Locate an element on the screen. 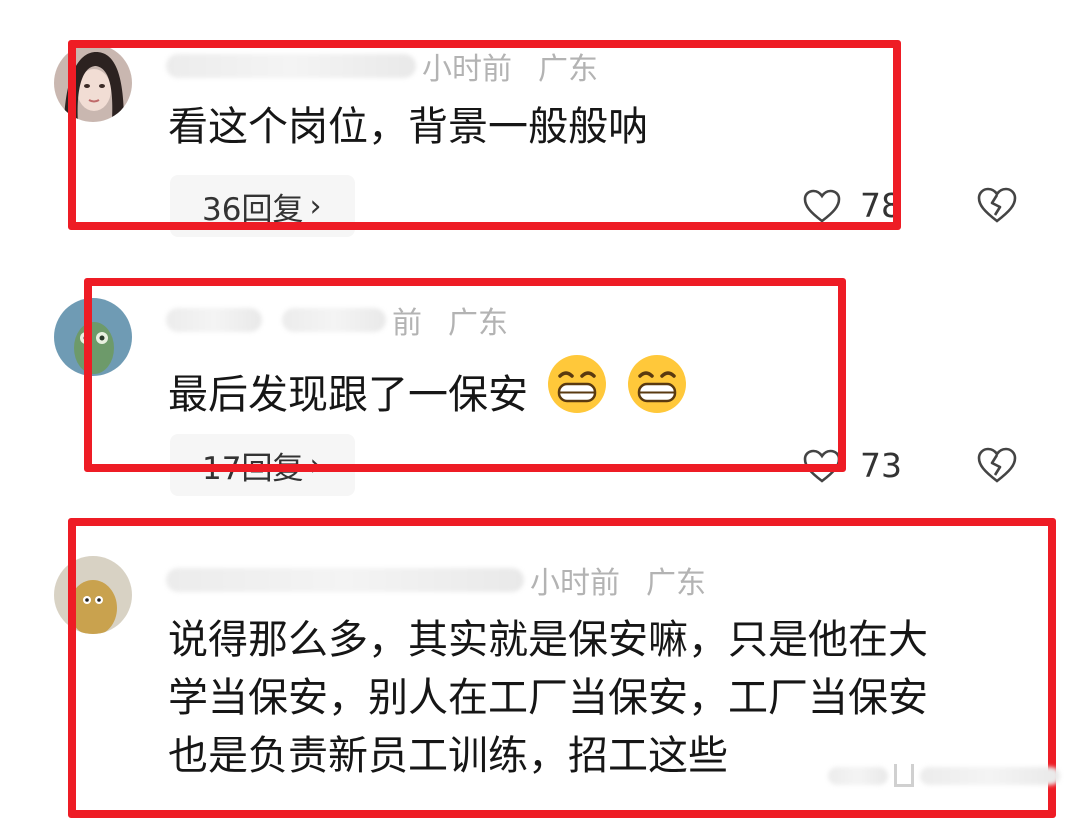 The width and height of the screenshot is (1080, 818). like-count: 73 is located at coordinates (881, 465).